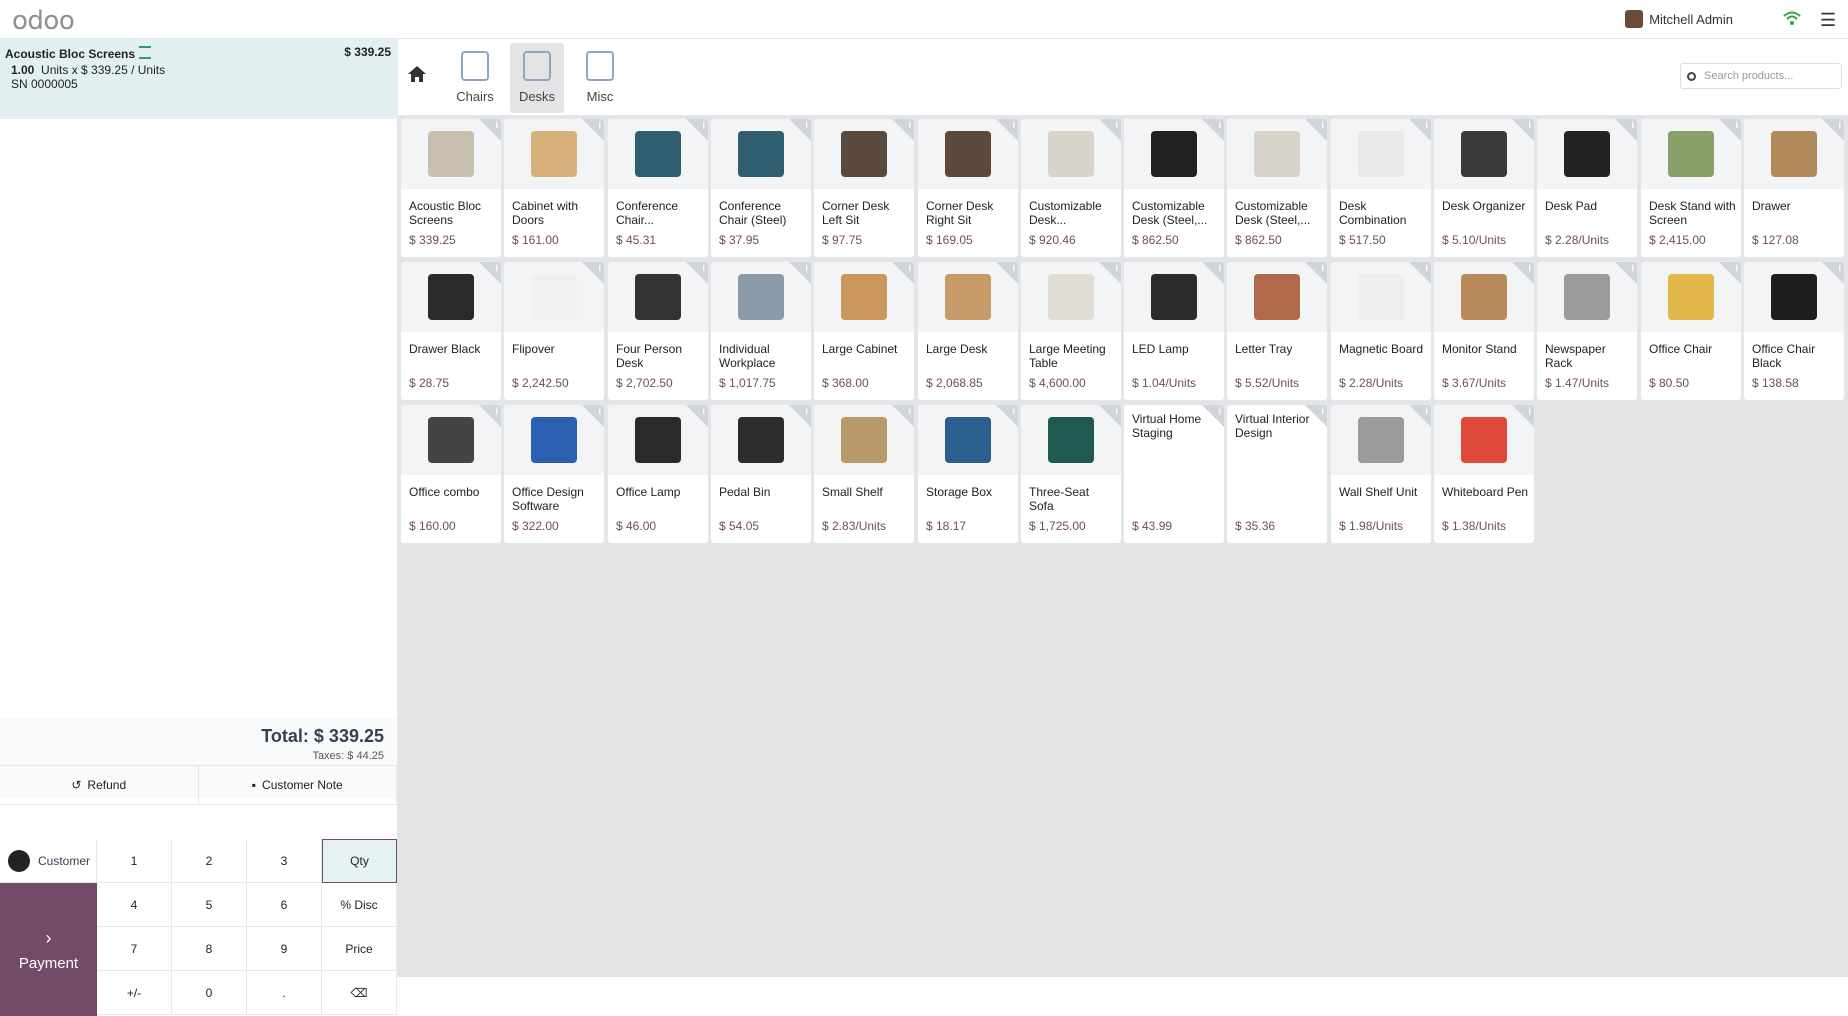  I want to click on product-card: i Virtual Home Staging $ 43.99, so click(1174, 474).